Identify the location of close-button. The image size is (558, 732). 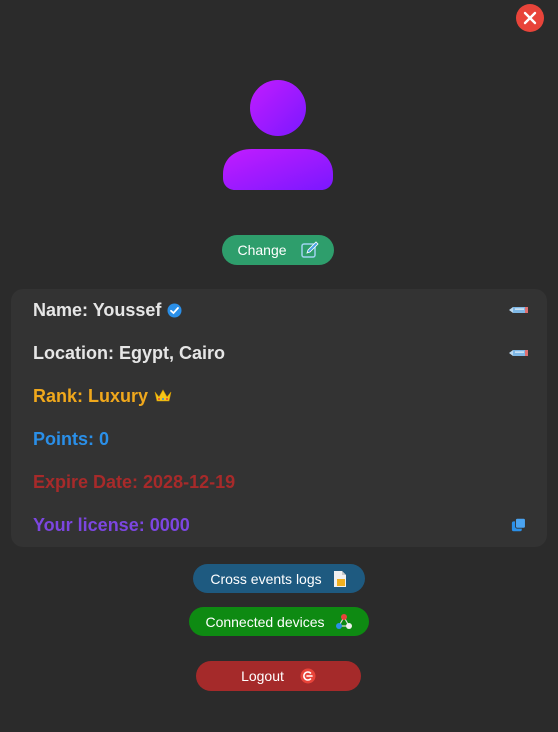
(530, 18).